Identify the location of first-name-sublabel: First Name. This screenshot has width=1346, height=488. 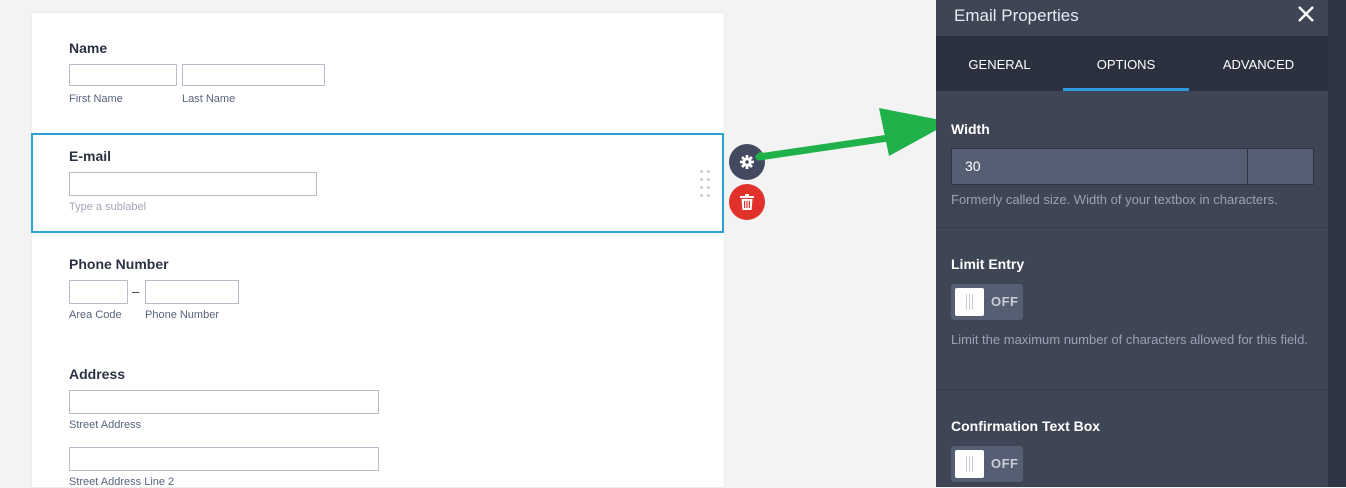
(96, 99).